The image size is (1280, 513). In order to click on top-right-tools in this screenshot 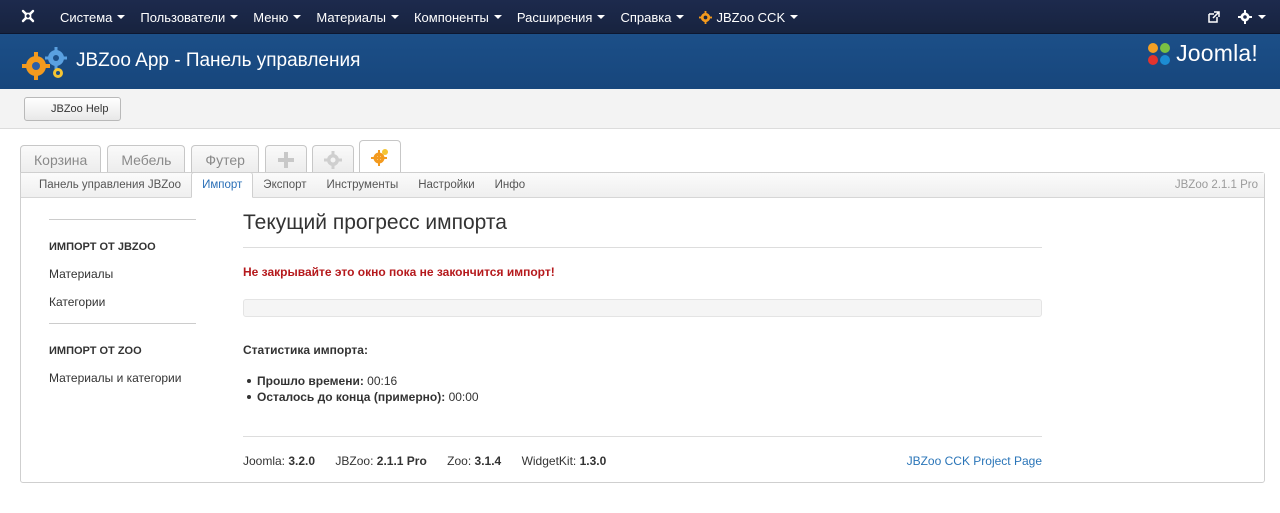, I will do `click(1237, 17)`.